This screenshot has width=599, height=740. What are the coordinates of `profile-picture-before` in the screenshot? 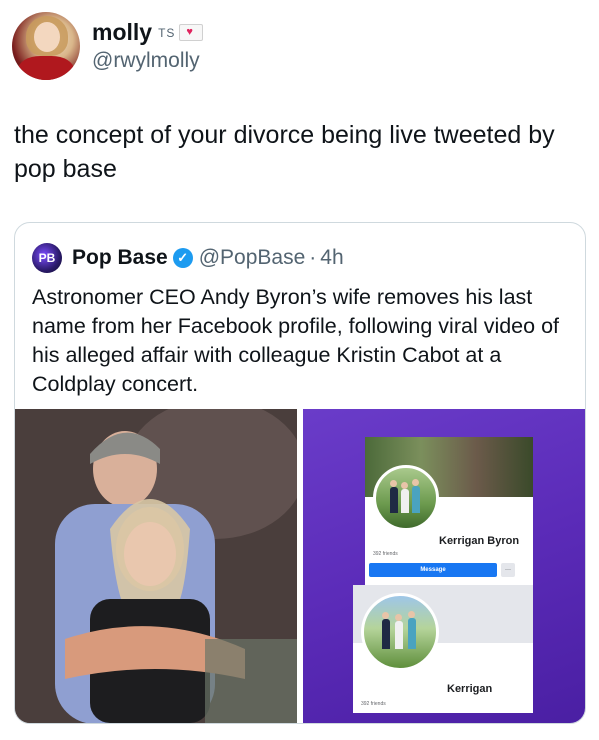 It's located at (406, 498).